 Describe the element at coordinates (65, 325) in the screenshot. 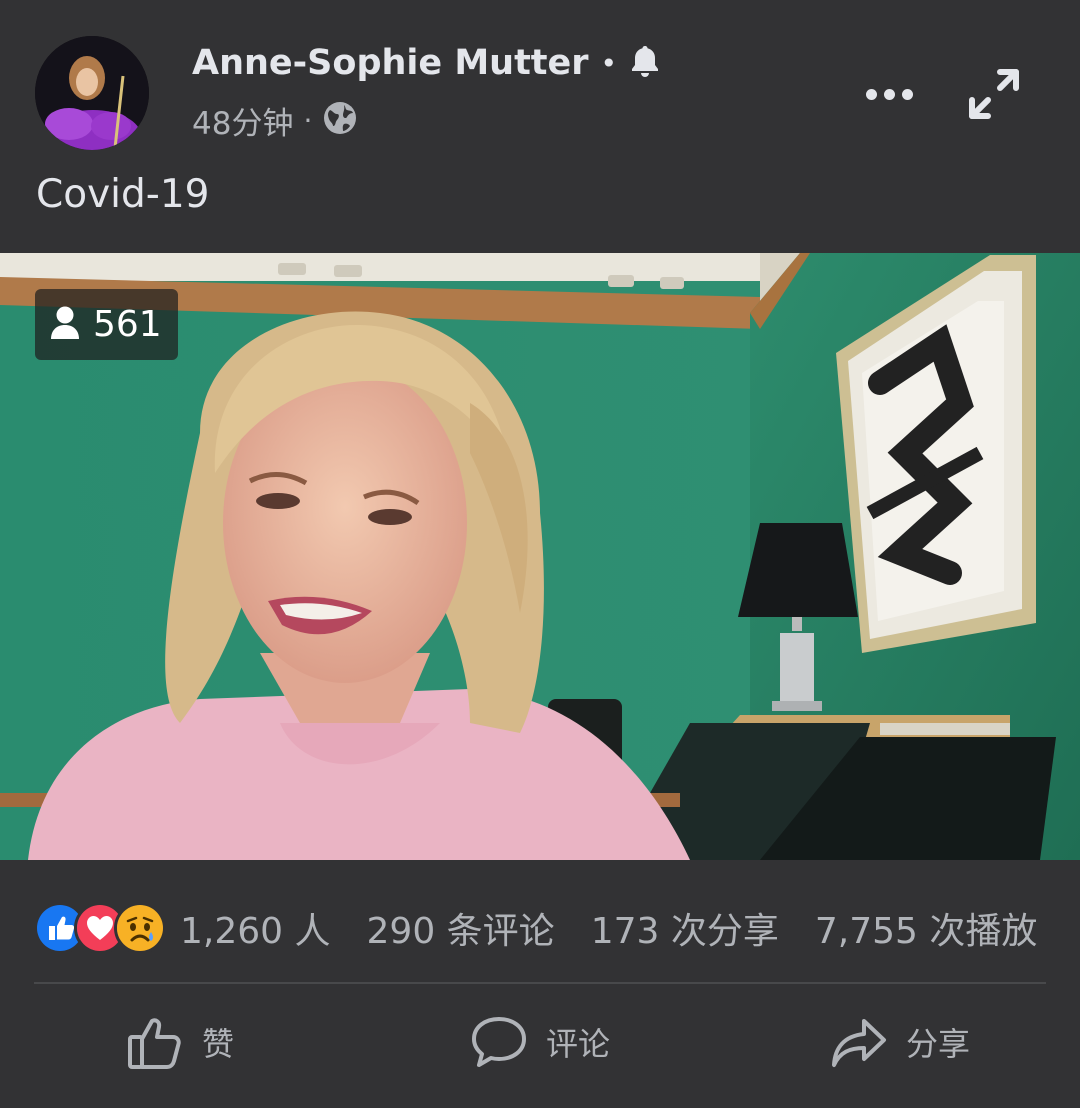

I see `person-icon` at that location.